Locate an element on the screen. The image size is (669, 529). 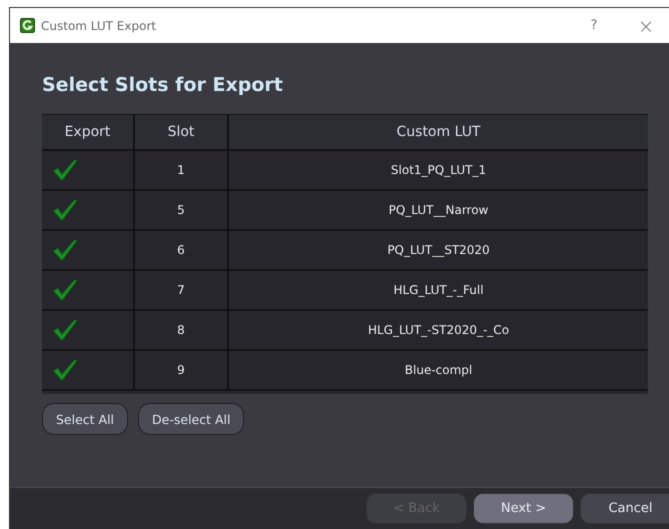
dialog-heading: Select Slots for Export is located at coordinates (163, 85).